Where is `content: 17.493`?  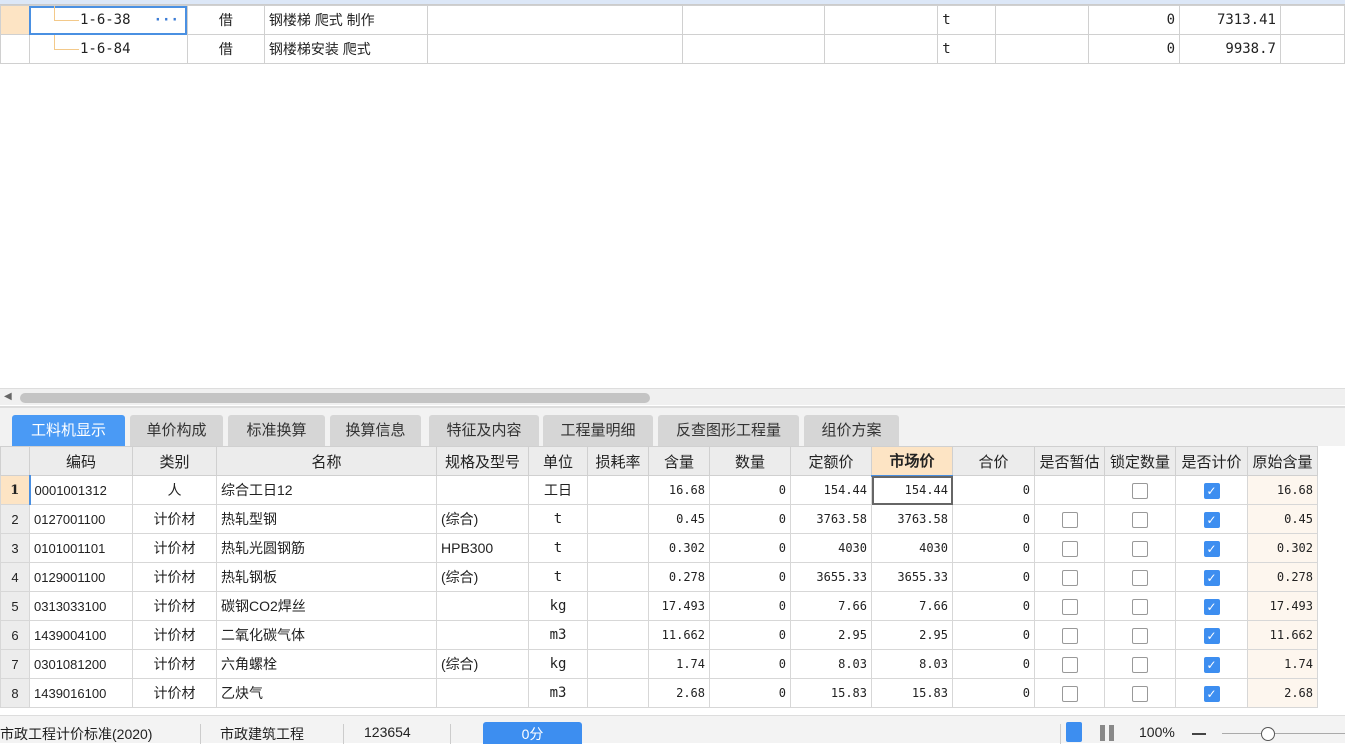 content: 17.493 is located at coordinates (679, 606).